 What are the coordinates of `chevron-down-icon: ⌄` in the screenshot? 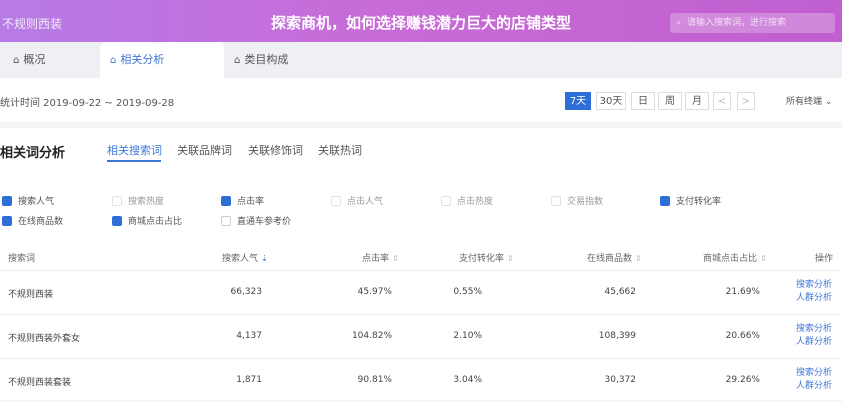 It's located at (828, 102).